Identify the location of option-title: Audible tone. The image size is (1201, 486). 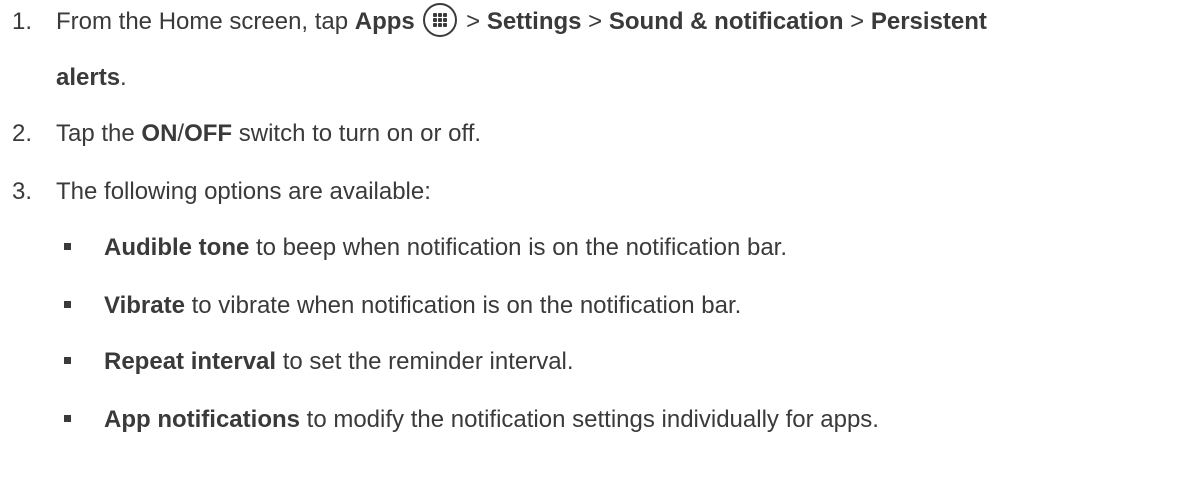
(177, 247).